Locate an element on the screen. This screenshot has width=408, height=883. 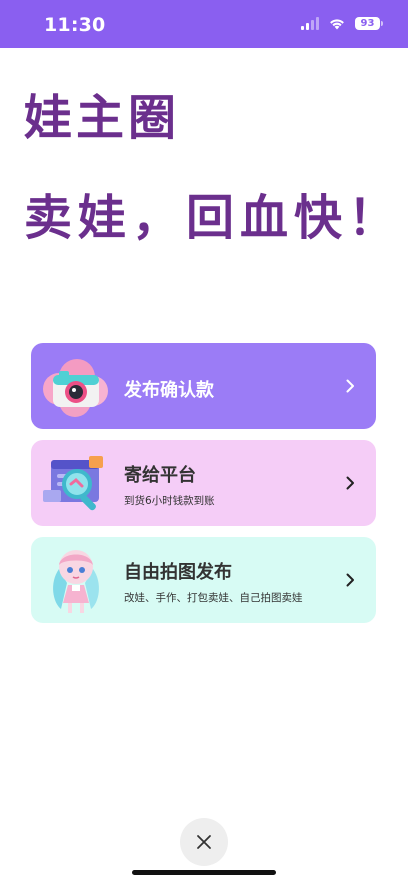
battery-icon: 93 is located at coordinates (369, 23).